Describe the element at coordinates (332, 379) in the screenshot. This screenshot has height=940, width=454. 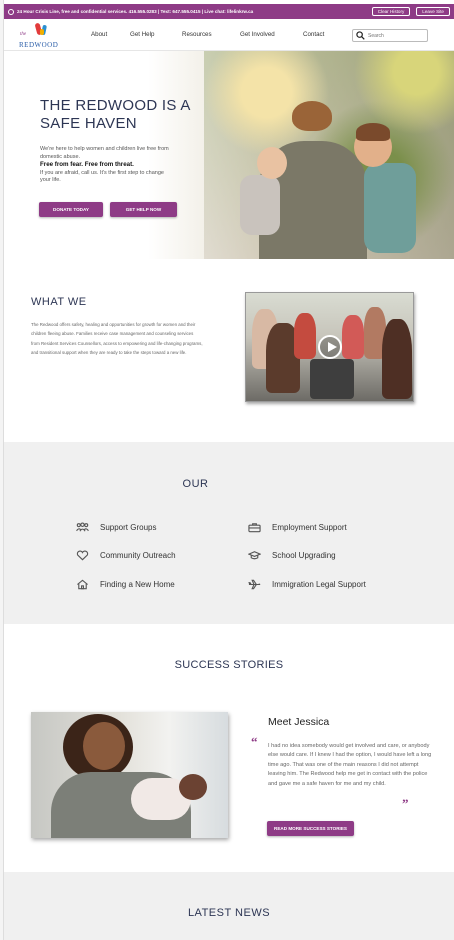
I see `video-chair` at that location.